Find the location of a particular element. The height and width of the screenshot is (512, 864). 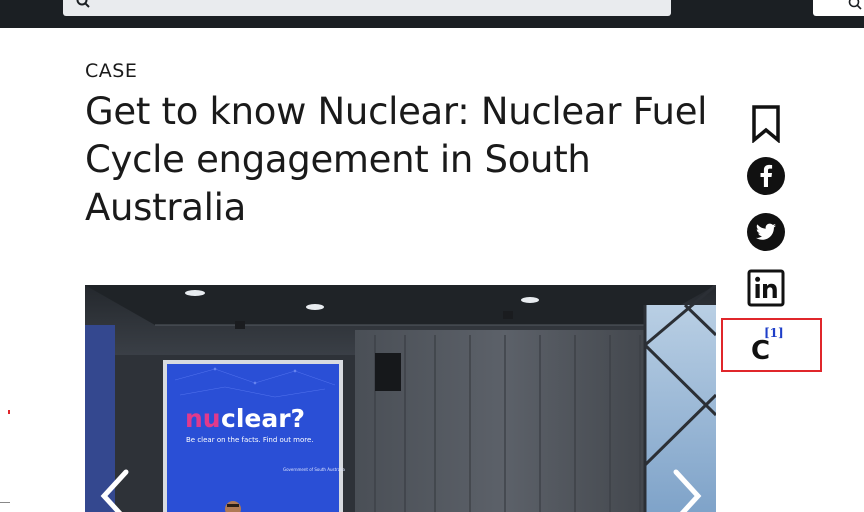

search-input is located at coordinates (367, 8).